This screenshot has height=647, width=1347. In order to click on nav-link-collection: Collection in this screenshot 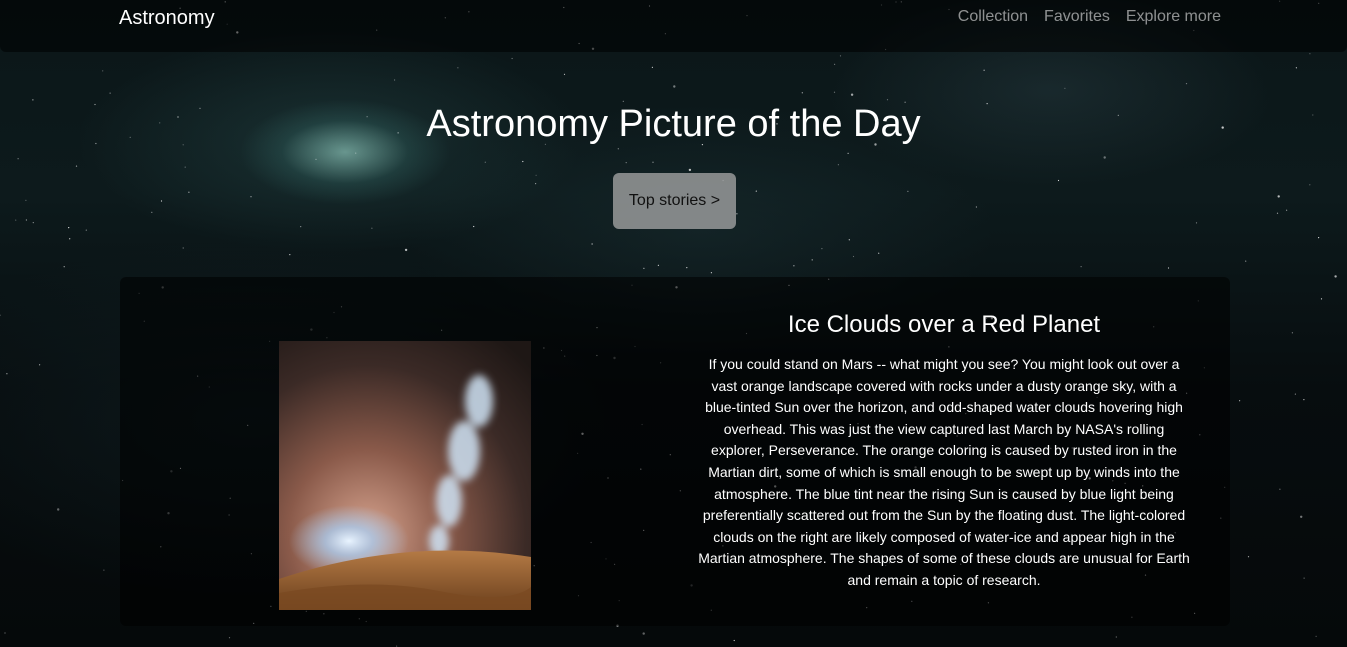, I will do `click(993, 17)`.